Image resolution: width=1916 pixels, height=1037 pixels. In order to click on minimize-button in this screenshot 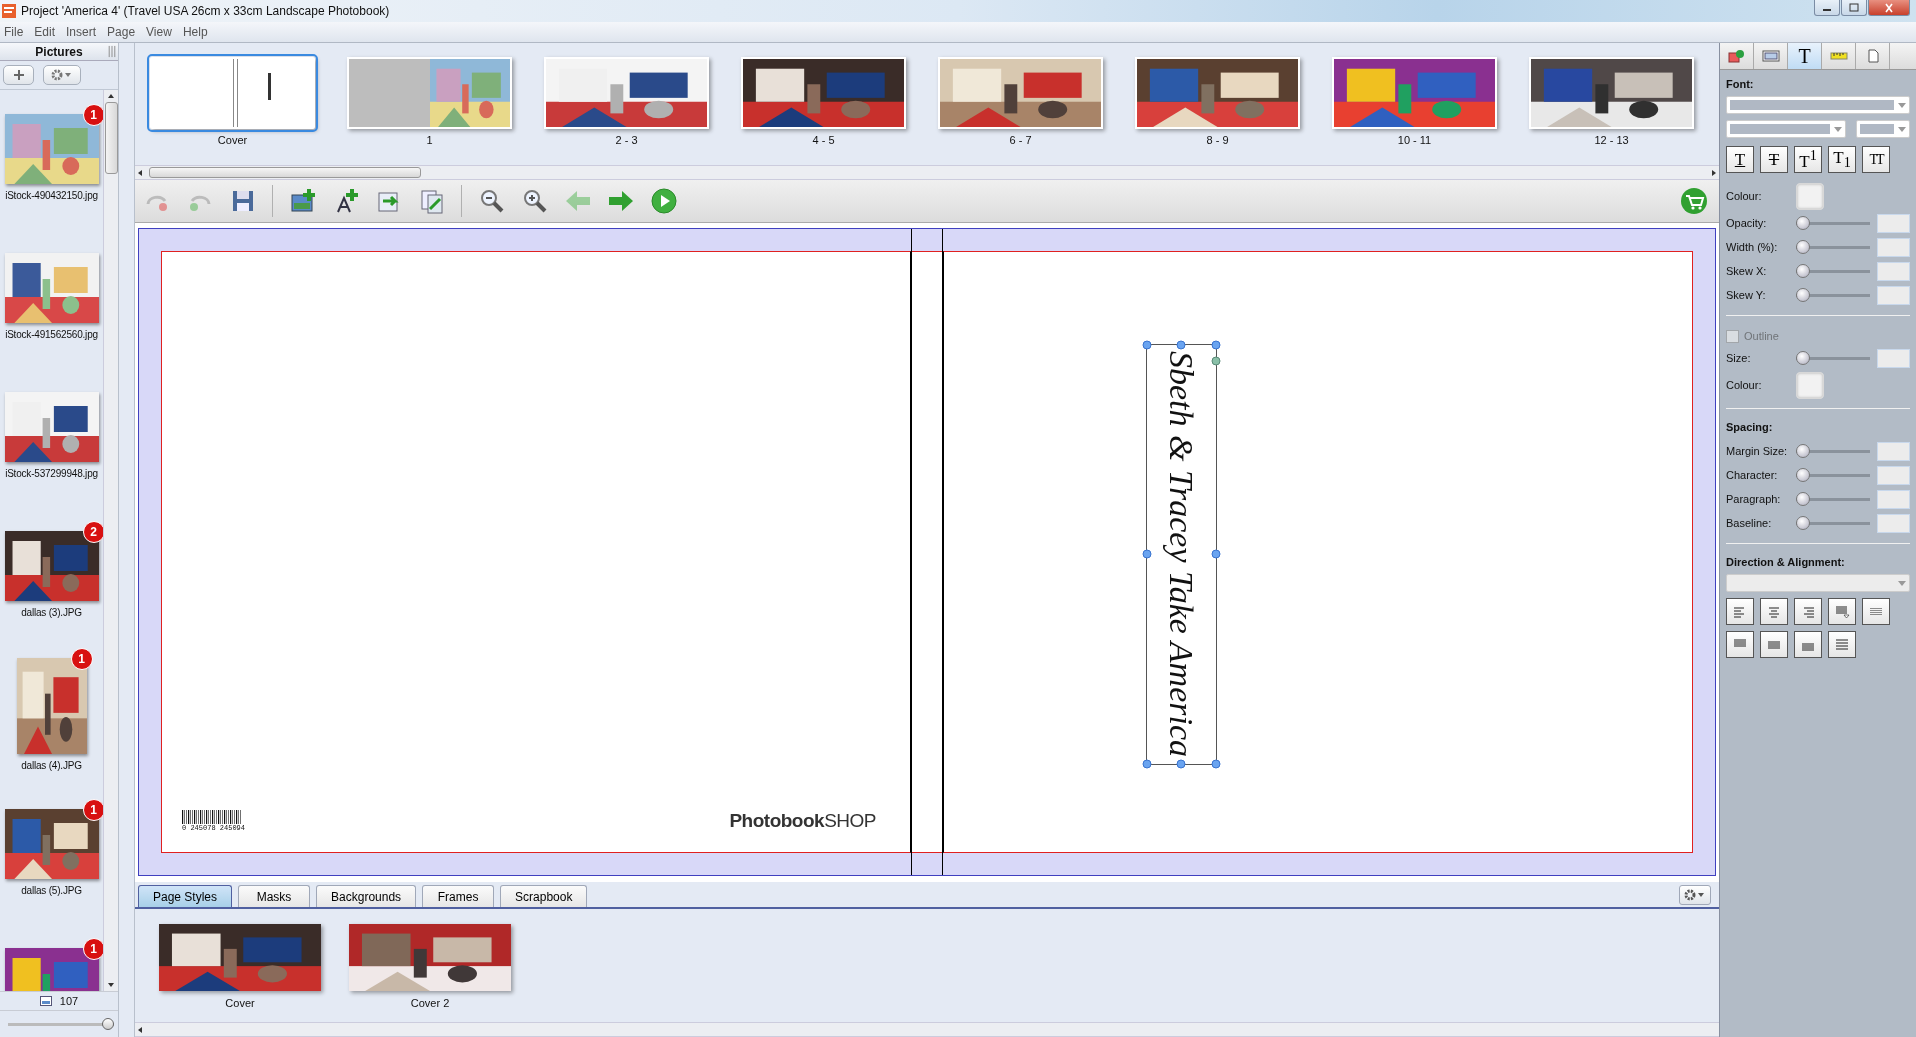, I will do `click(1827, 8)`.